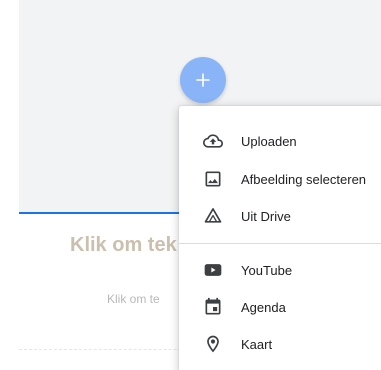 Image resolution: width=381 pixels, height=370 pixels. I want to click on cloud-upload-icon, so click(213, 141).